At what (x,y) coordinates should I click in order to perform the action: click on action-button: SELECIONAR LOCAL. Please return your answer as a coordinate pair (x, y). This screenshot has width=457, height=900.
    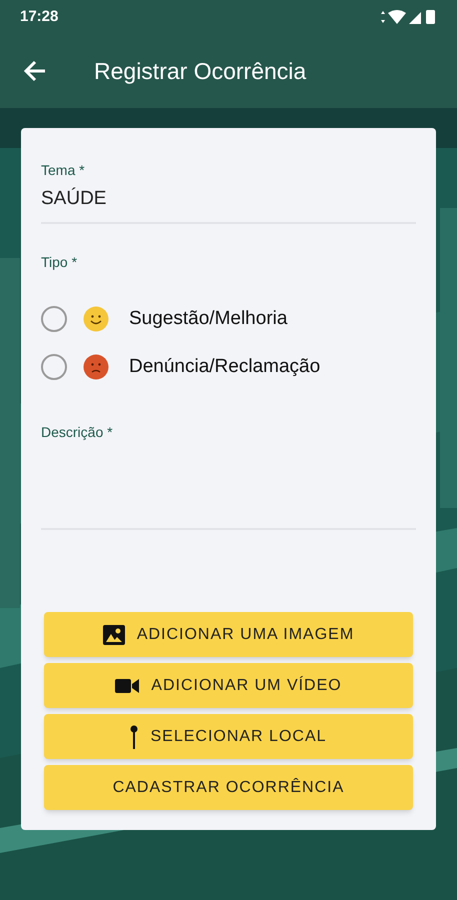
    Looking at the image, I should click on (228, 736).